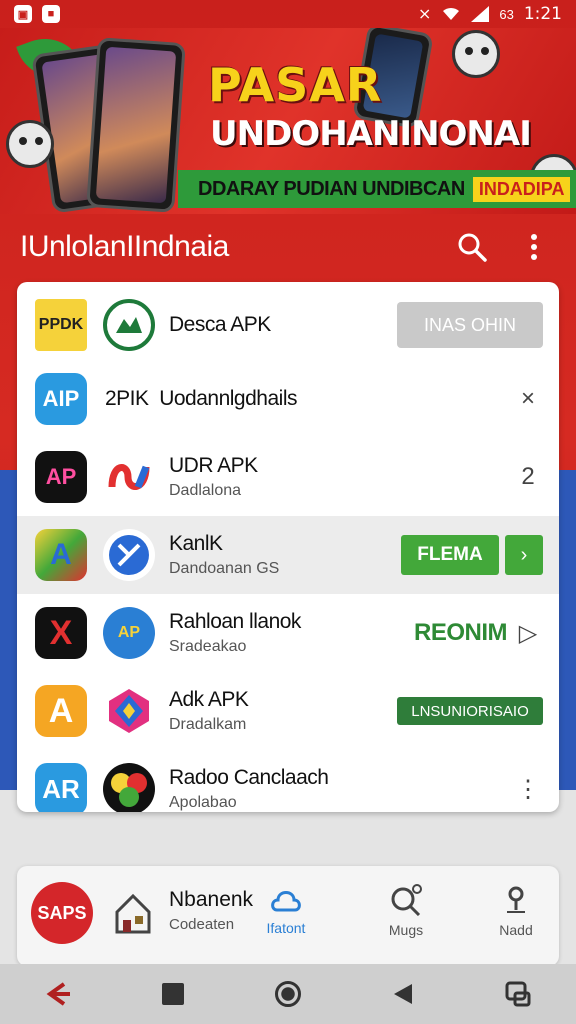 Image resolution: width=576 pixels, height=1024 pixels. What do you see at coordinates (224, 568) in the screenshot?
I see `app-subtitle: Dandoanan GS` at bounding box center [224, 568].